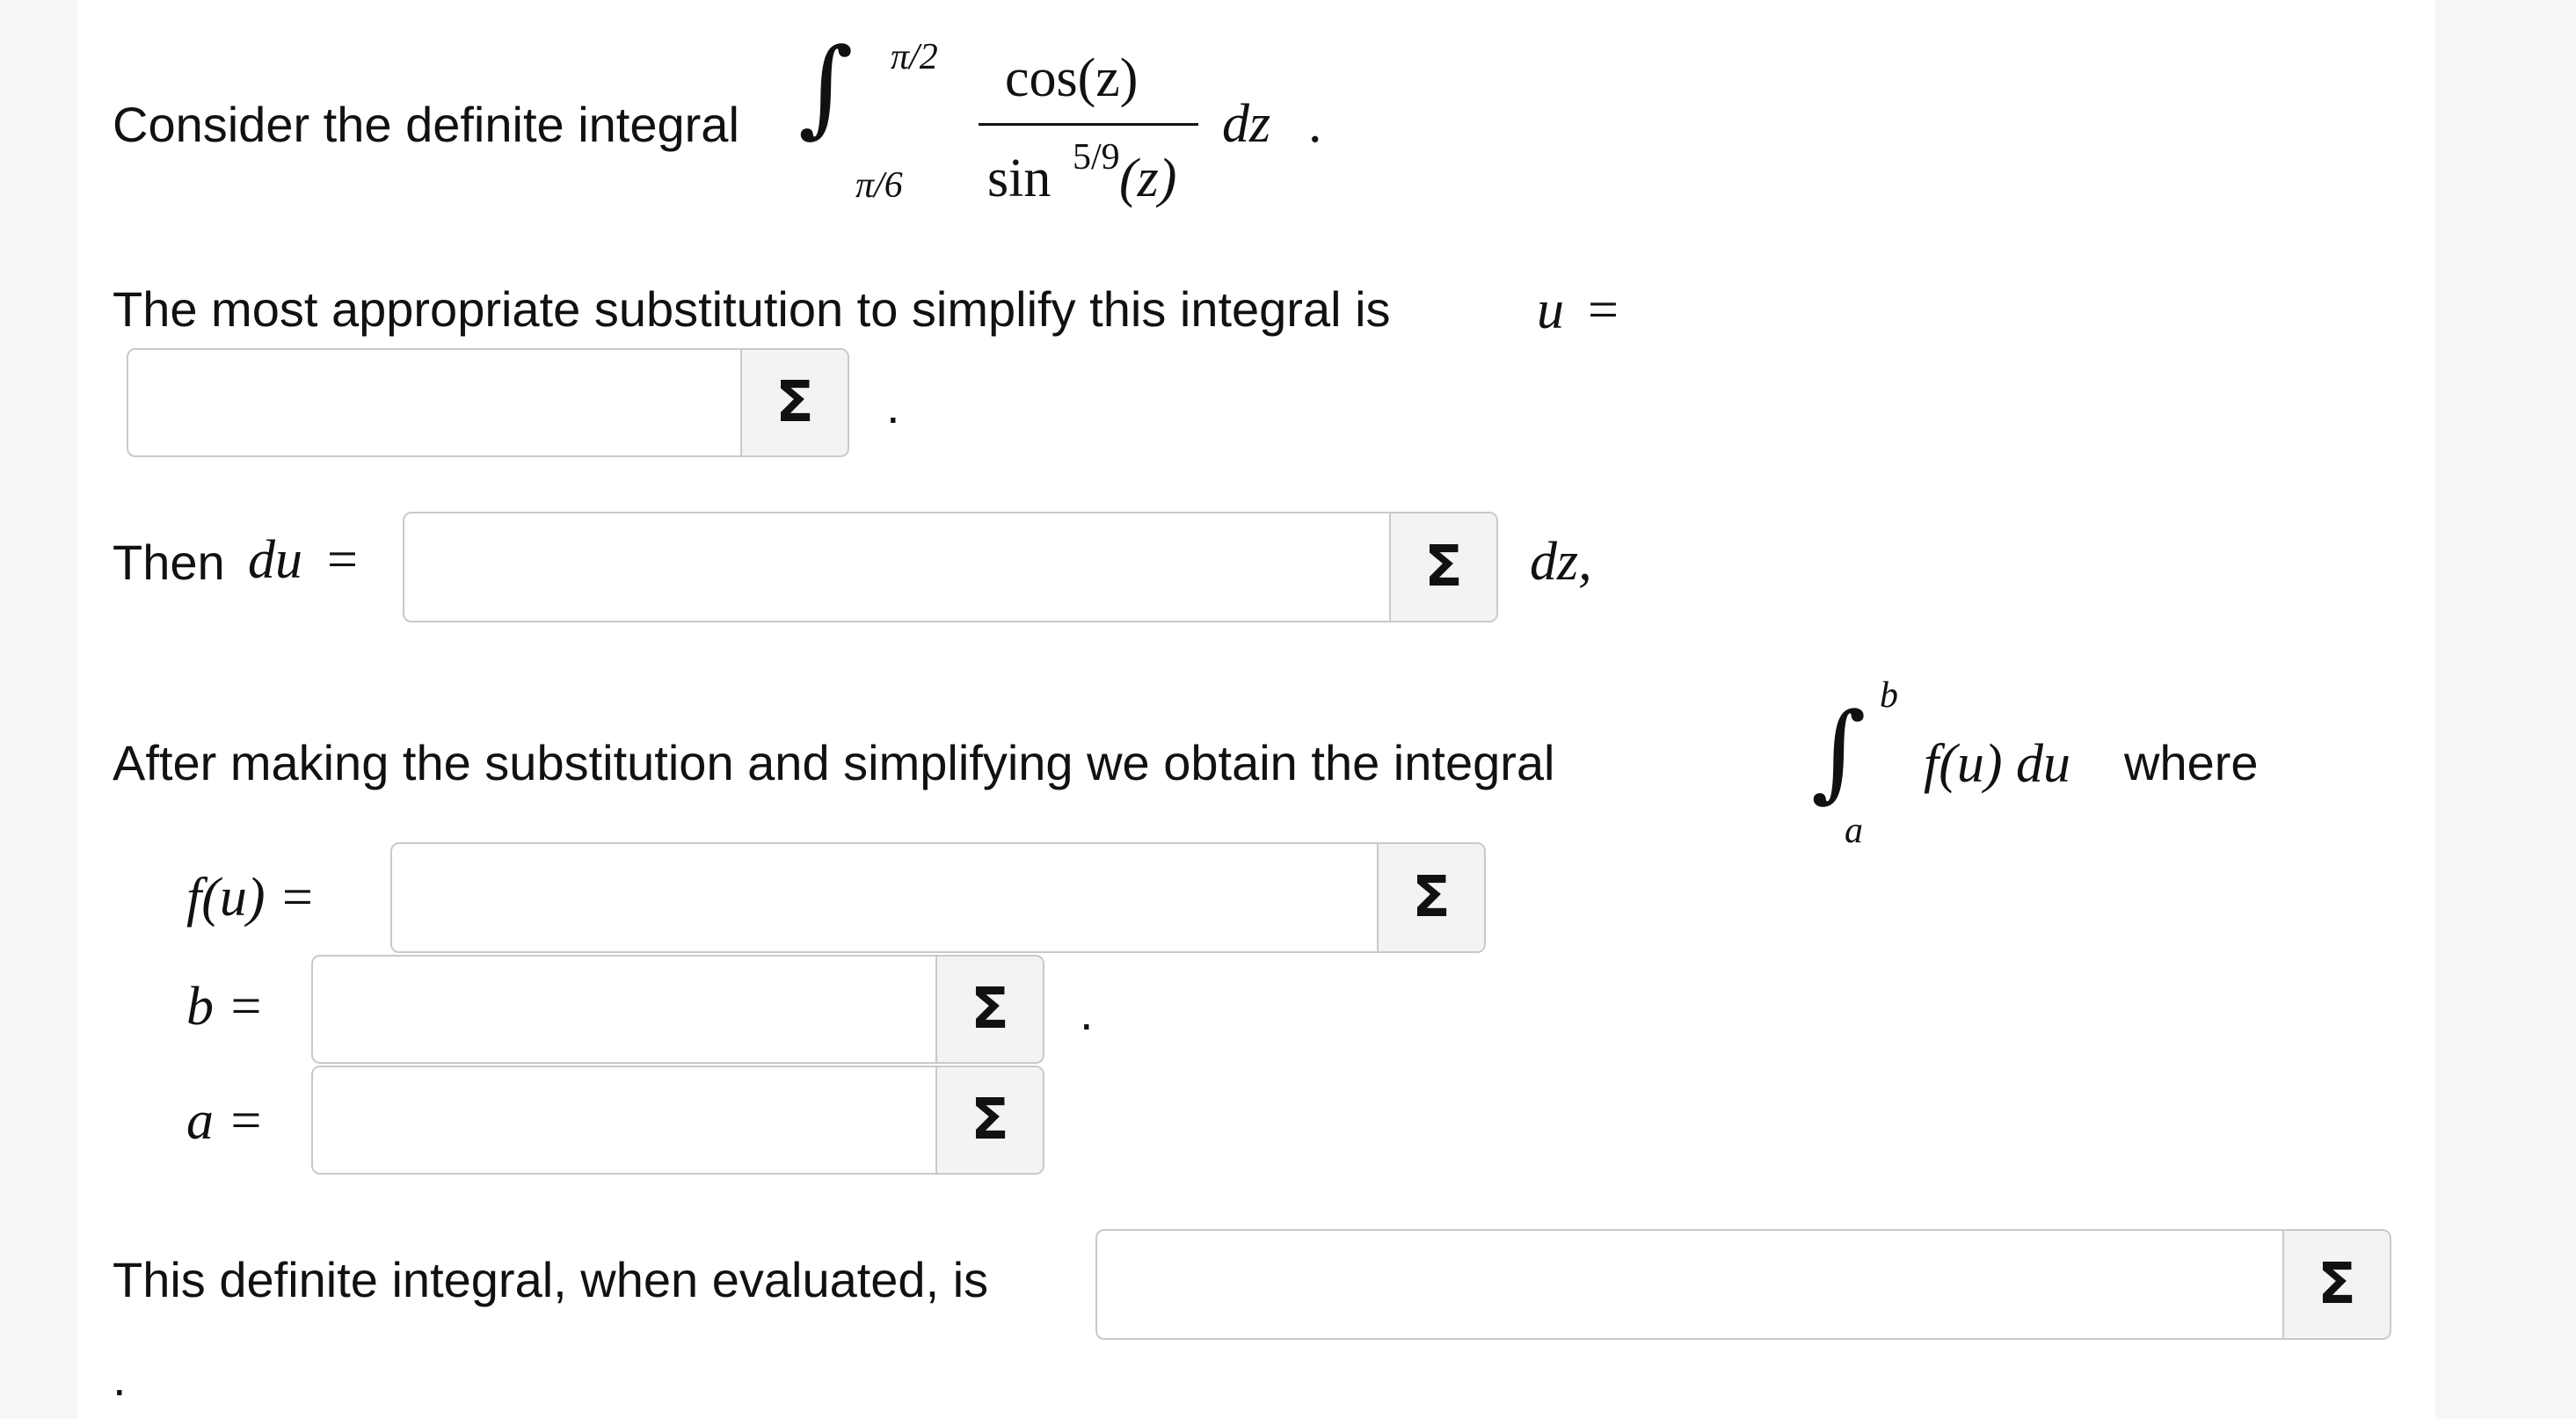  I want to click on fraction-bar, so click(1088, 125).